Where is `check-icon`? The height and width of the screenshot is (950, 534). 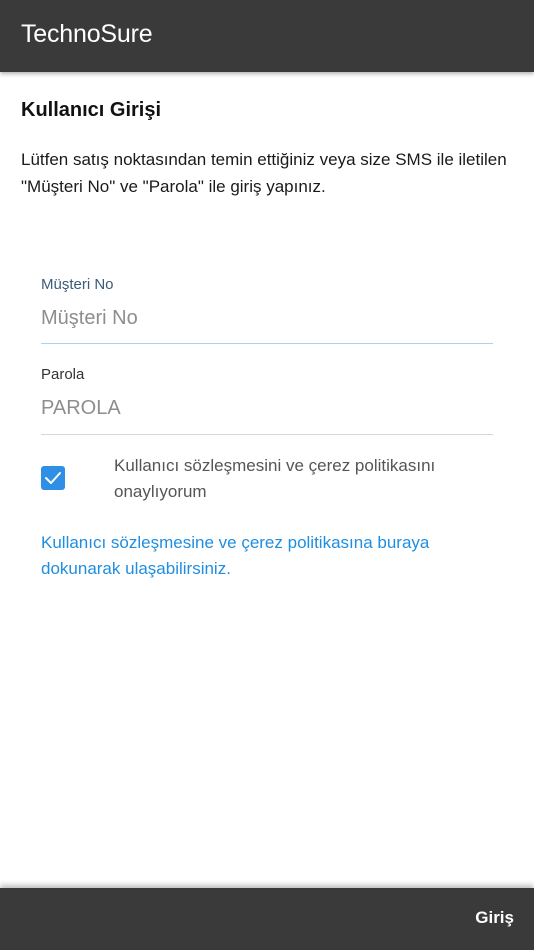 check-icon is located at coordinates (53, 478).